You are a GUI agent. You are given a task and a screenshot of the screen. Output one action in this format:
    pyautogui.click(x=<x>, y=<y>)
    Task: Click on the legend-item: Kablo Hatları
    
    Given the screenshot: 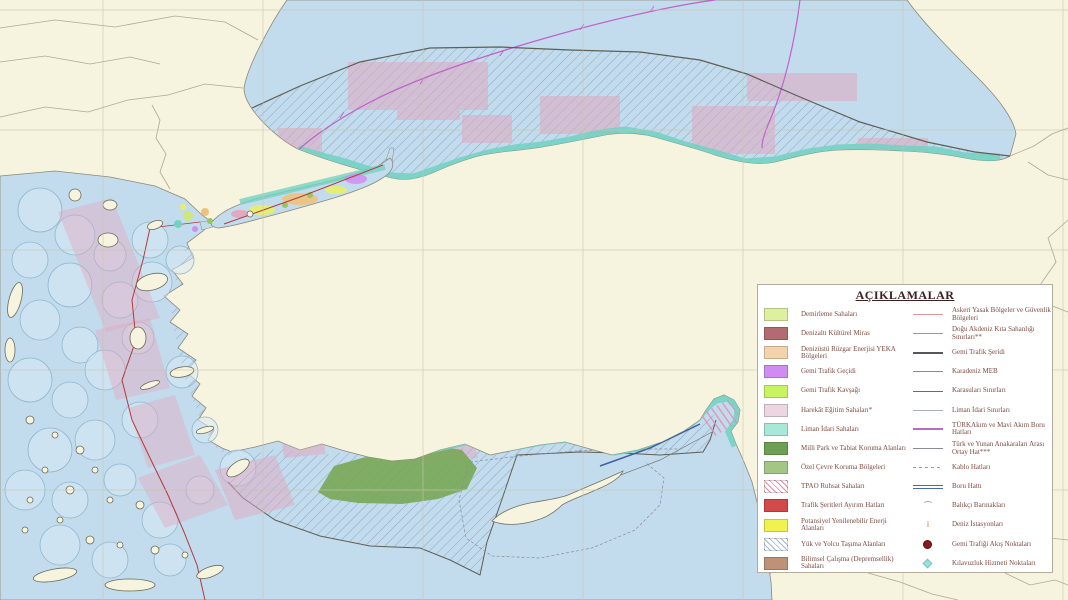 What is the action you would take?
    pyautogui.click(x=980, y=467)
    